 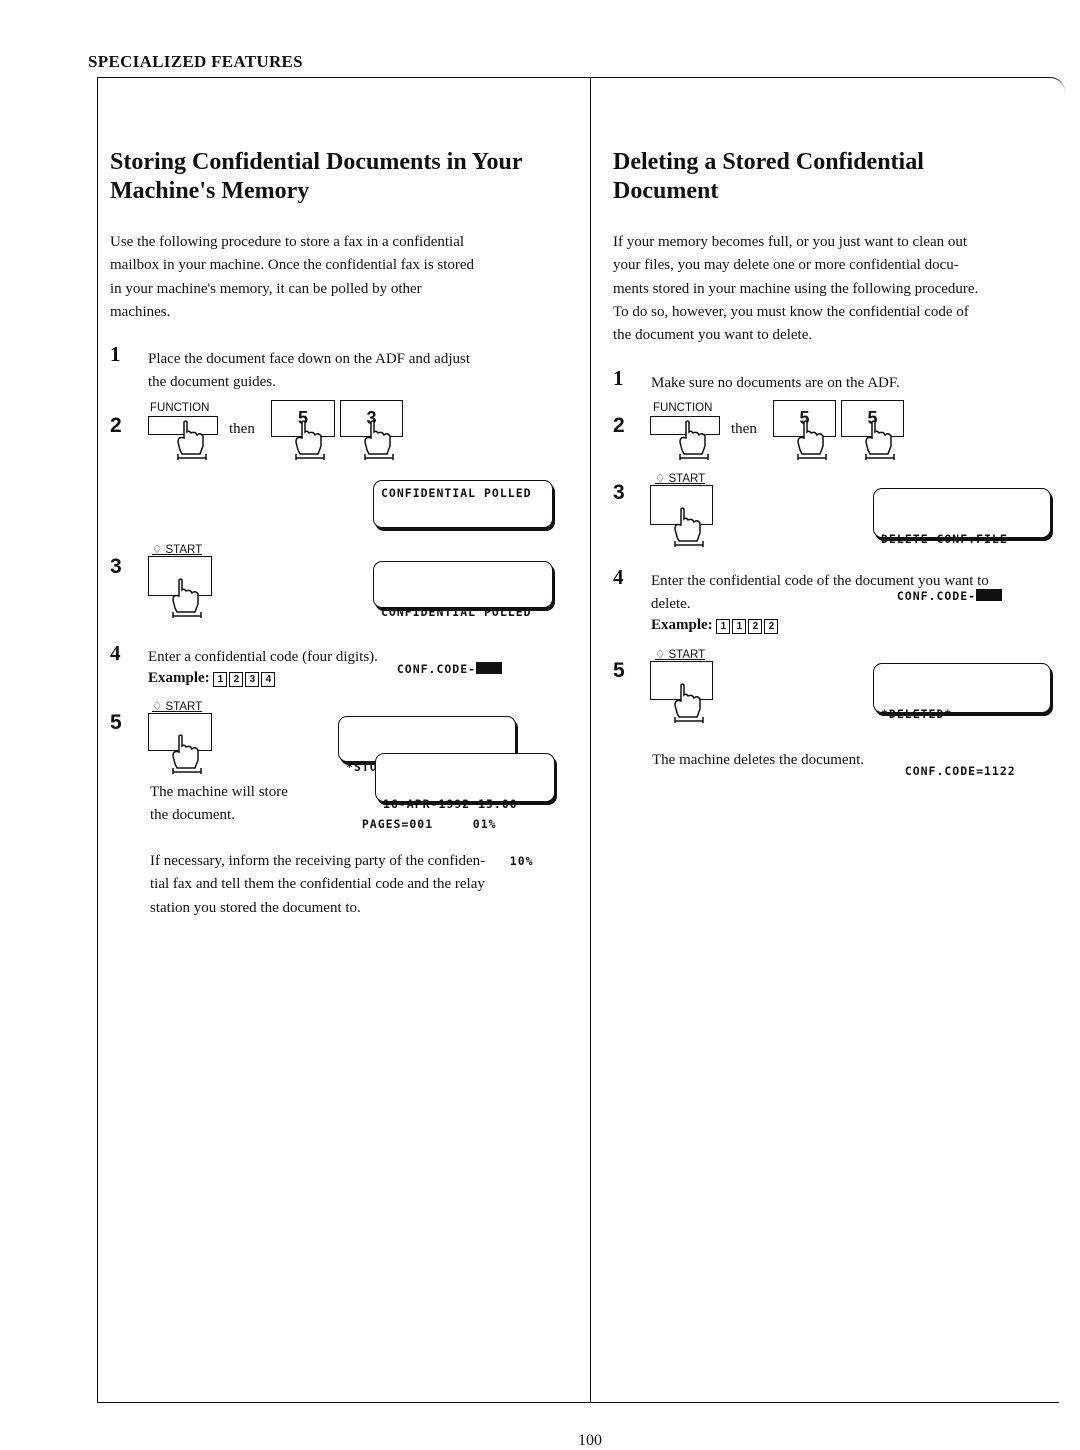 What do you see at coordinates (268, 679) in the screenshot?
I see `digit-key: 4` at bounding box center [268, 679].